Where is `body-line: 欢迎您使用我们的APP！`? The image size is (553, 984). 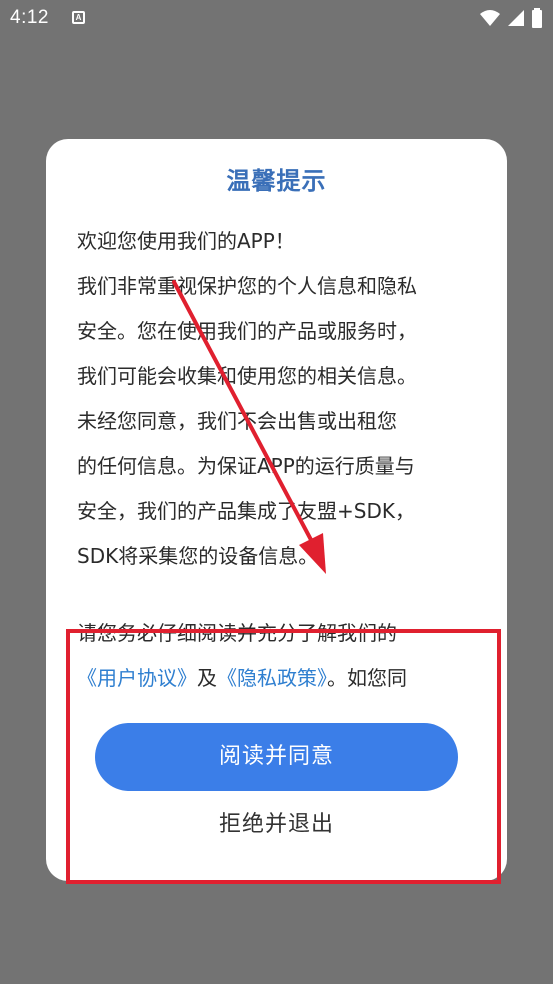 body-line: 欢迎您使用我们的APP！ is located at coordinates (186, 241).